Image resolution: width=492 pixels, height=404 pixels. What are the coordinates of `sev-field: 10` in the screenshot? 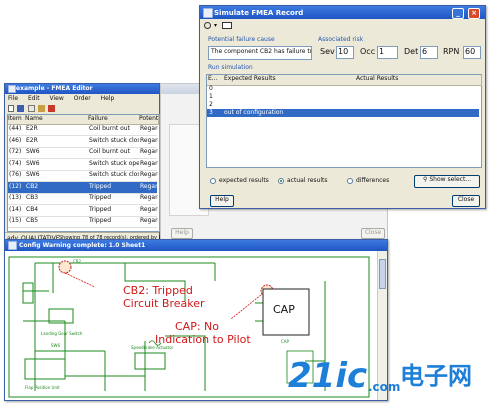 It's located at (345, 52).